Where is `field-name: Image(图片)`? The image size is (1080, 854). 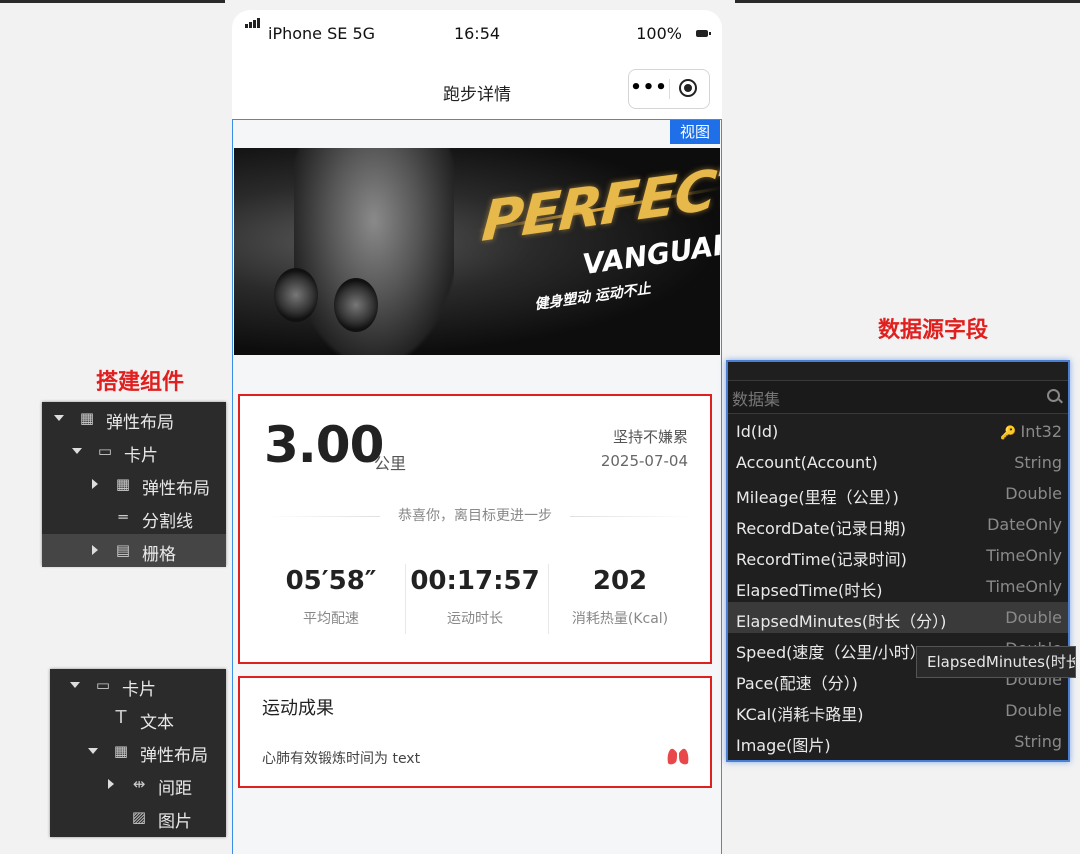
field-name: Image(图片) is located at coordinates (783, 745).